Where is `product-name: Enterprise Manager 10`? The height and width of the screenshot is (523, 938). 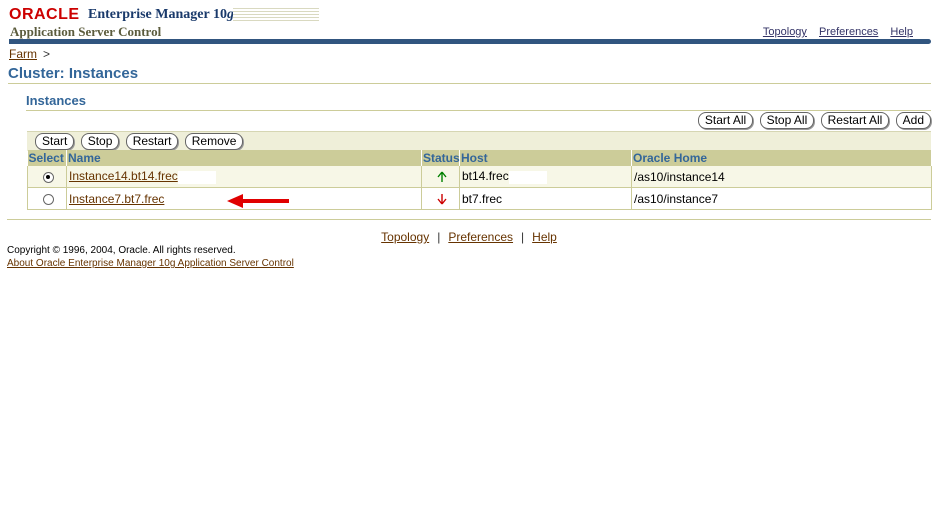
product-name: Enterprise Manager 10 is located at coordinates (157, 14).